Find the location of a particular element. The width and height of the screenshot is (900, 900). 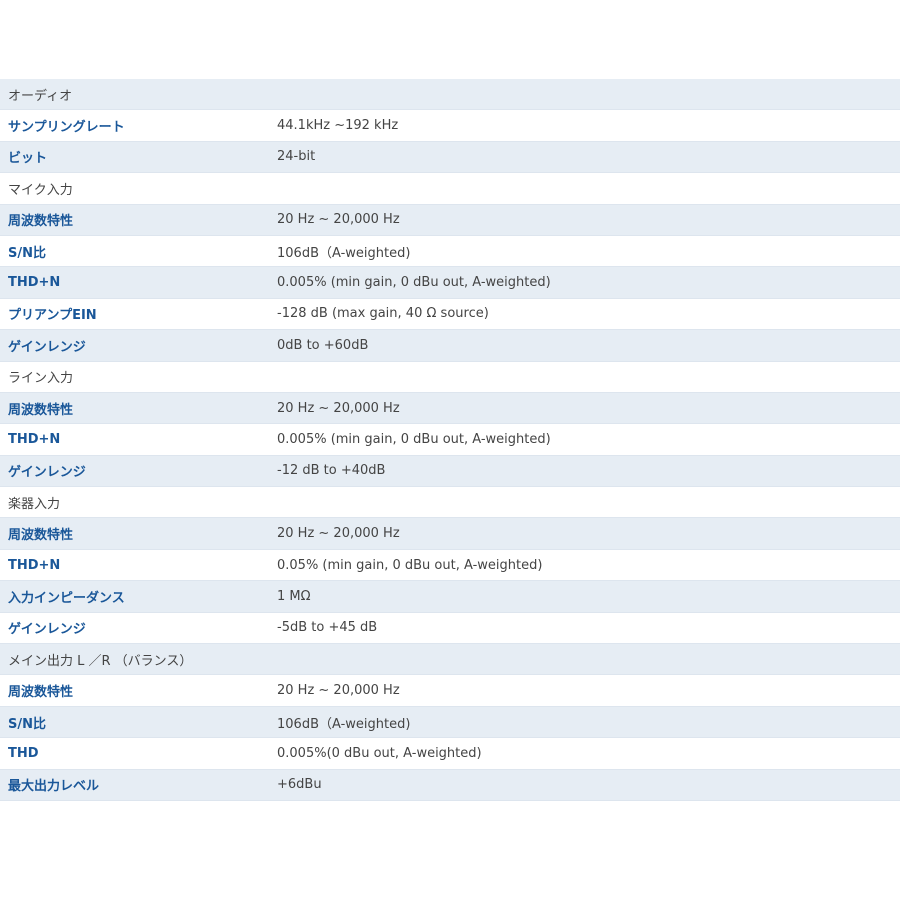

table-row: ゲインレンジ -5dB to +45 dB is located at coordinates (450, 628).